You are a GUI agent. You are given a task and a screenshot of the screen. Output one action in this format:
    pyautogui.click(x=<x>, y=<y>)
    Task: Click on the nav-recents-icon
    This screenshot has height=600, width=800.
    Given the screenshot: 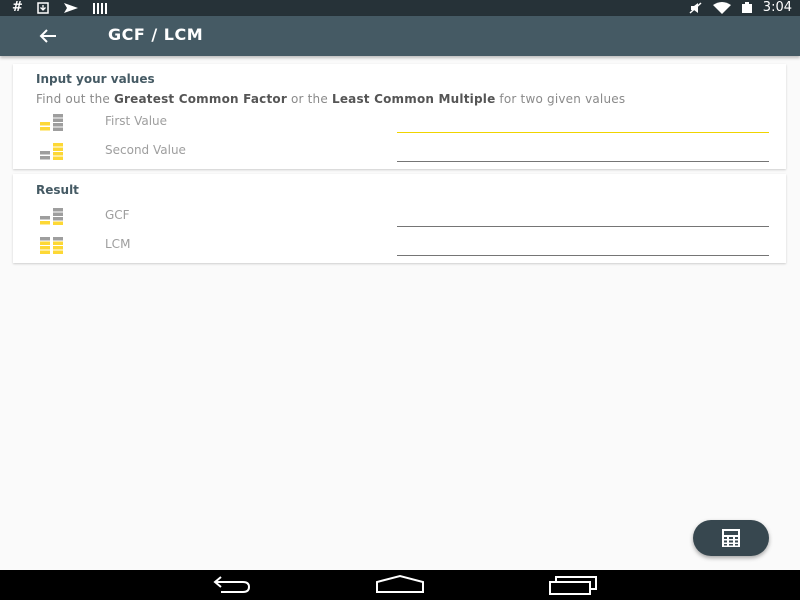 What is the action you would take?
    pyautogui.click(x=573, y=585)
    